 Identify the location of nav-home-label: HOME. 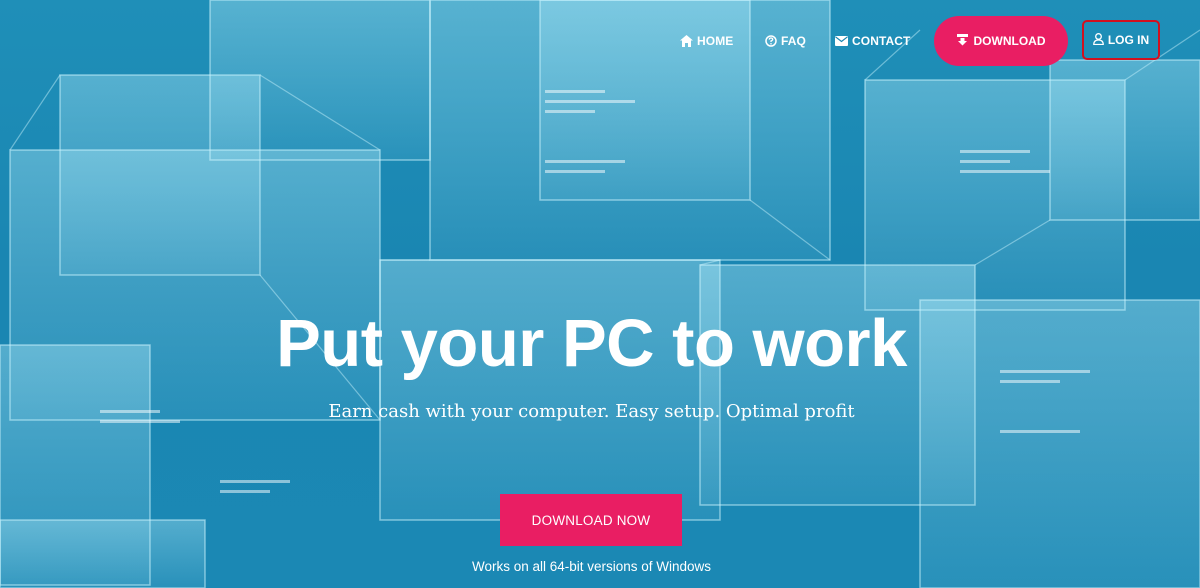
(715, 41).